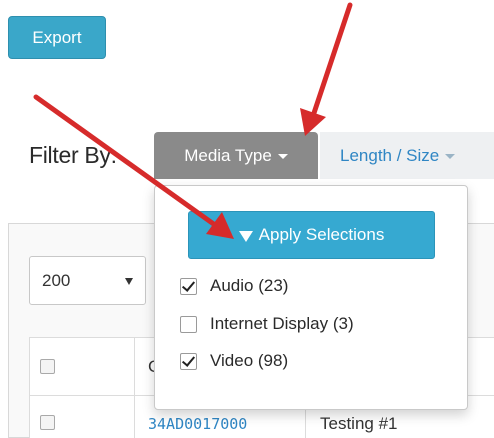 This screenshot has width=494, height=438. I want to click on filter-icon, so click(245, 236).